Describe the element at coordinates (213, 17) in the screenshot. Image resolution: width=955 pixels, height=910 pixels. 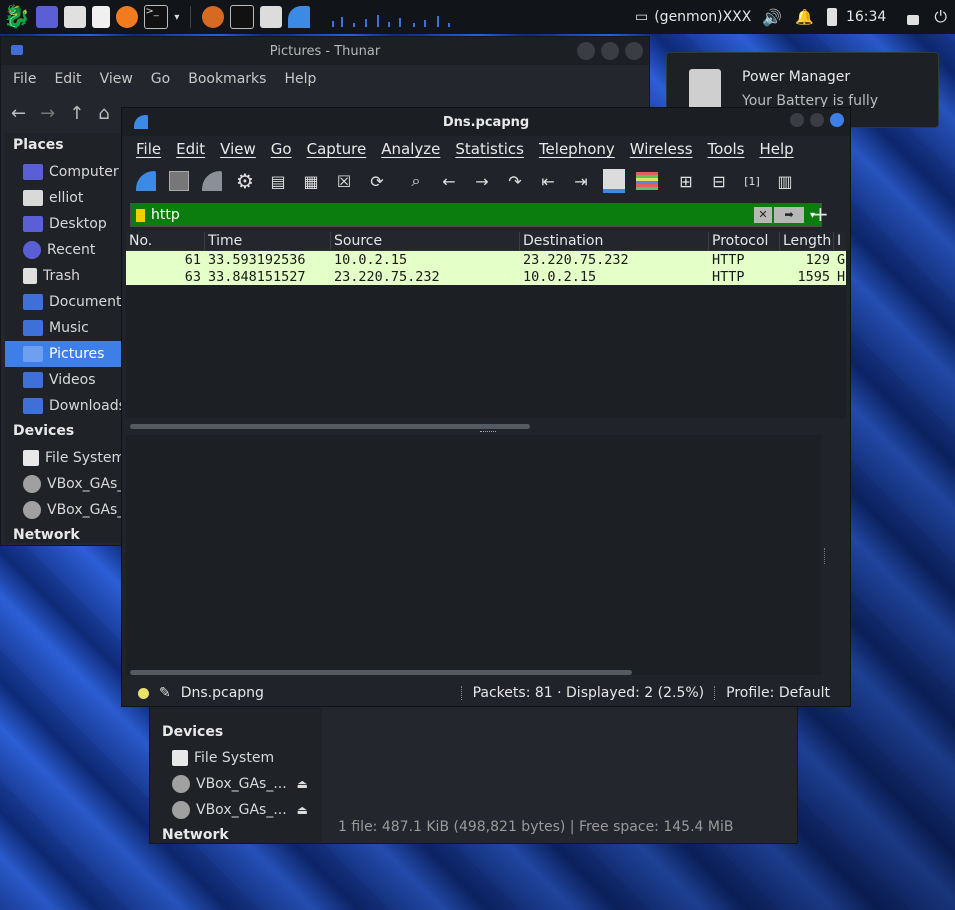
I see `taskbar-firefox` at that location.